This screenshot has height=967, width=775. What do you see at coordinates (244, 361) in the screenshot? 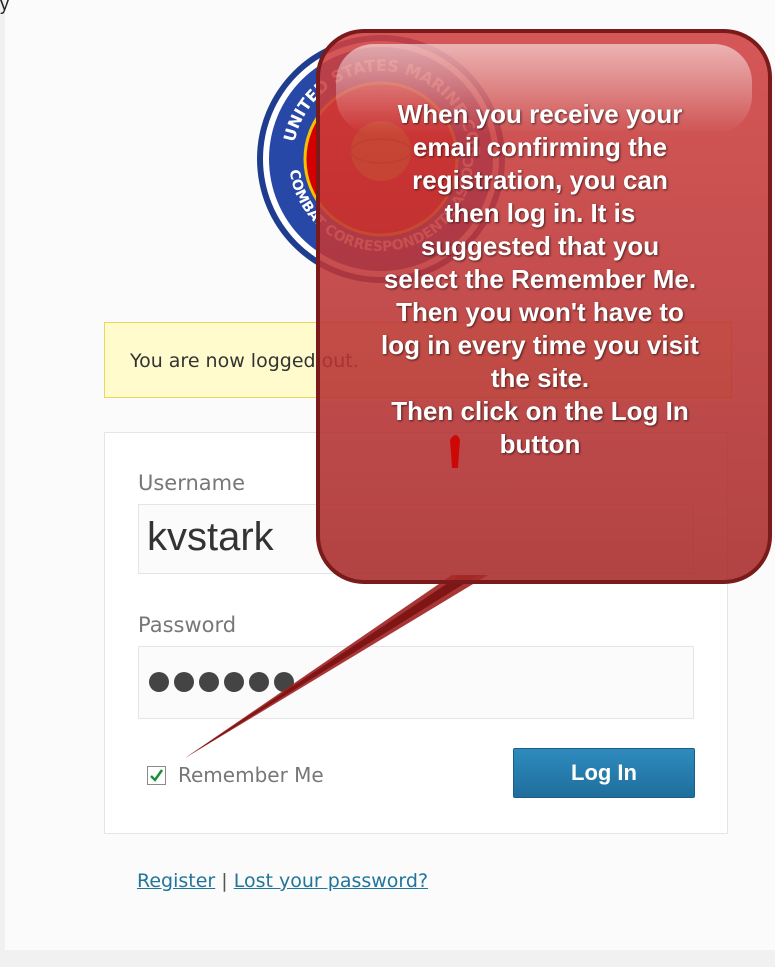
I see `logout-message-text: You are now logged out.` at bounding box center [244, 361].